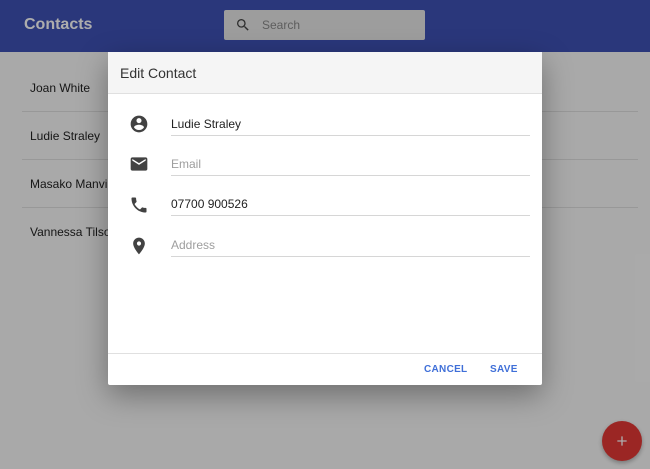 Image resolution: width=650 pixels, height=469 pixels. I want to click on email-field, so click(350, 164).